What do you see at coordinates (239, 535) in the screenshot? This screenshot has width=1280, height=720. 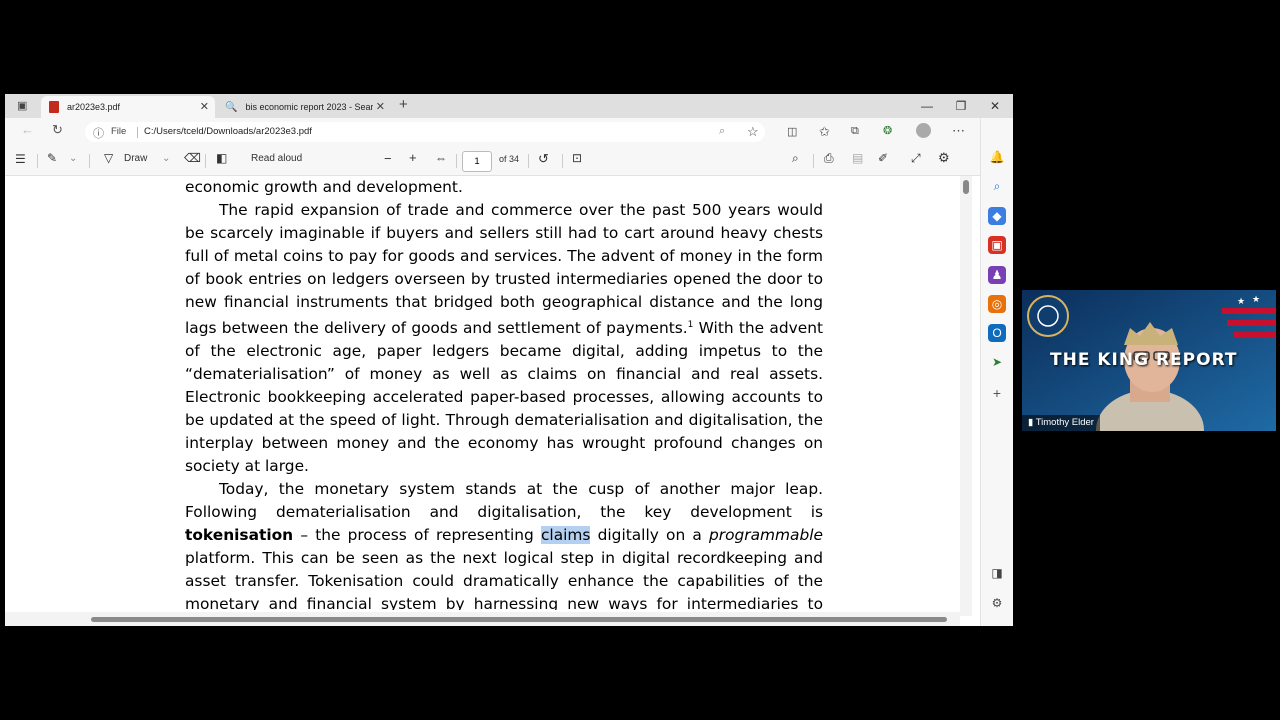 I see `bold-term: tokenisation` at bounding box center [239, 535].